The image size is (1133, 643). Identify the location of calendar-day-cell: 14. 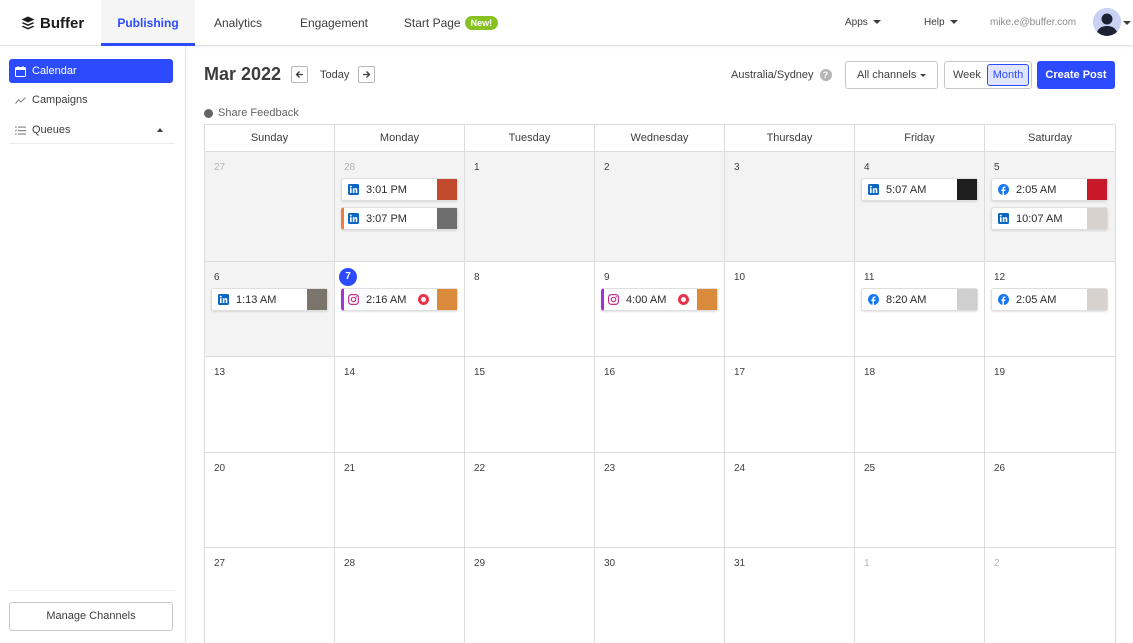
(400, 405).